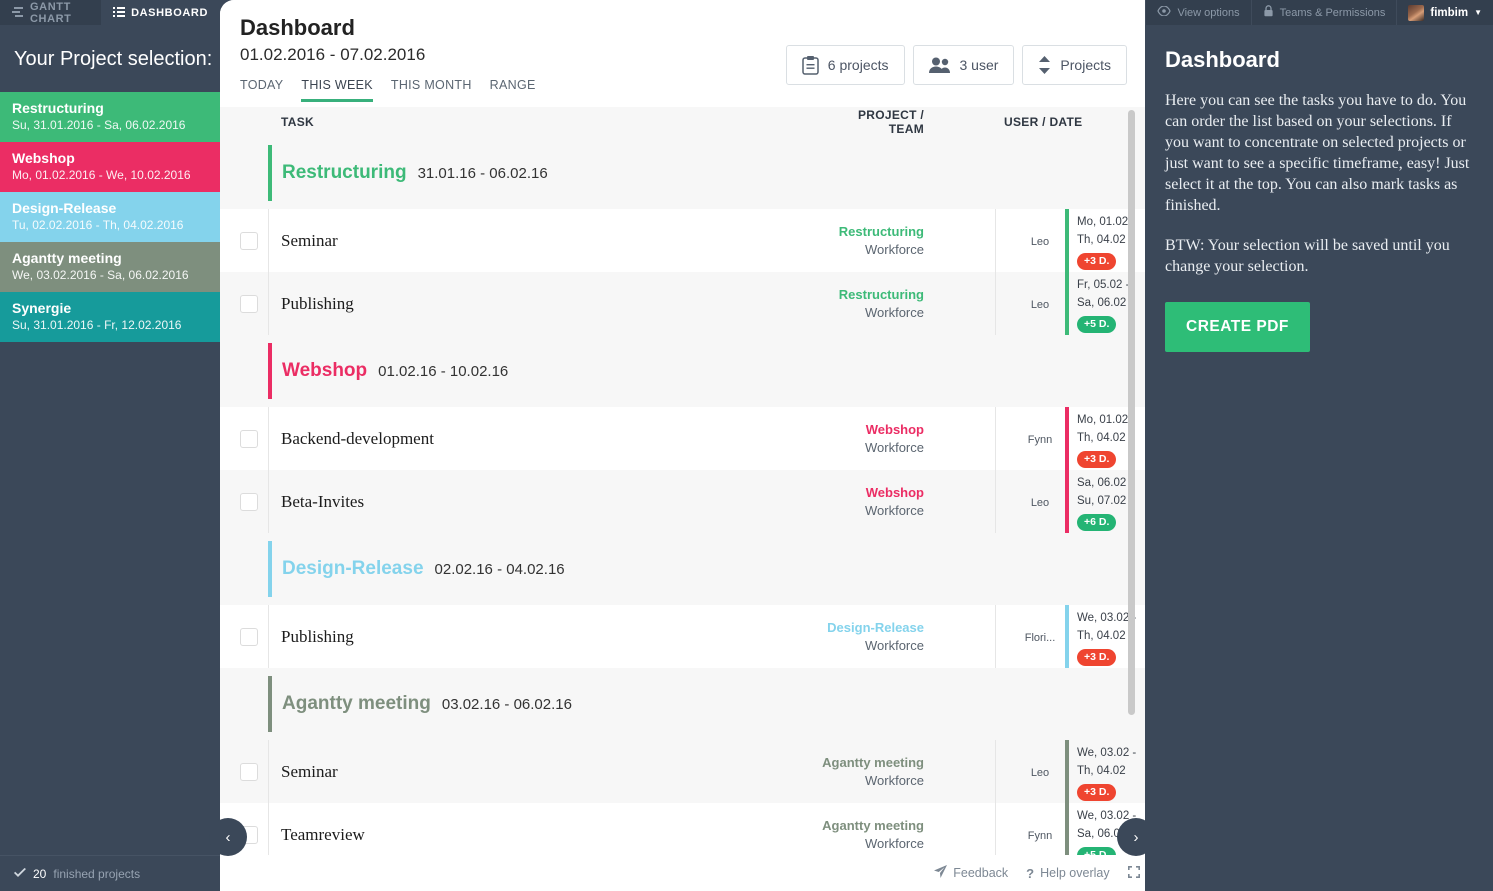 The height and width of the screenshot is (891, 1493). What do you see at coordinates (344, 172) in the screenshot?
I see `group-name: Restructuring` at bounding box center [344, 172].